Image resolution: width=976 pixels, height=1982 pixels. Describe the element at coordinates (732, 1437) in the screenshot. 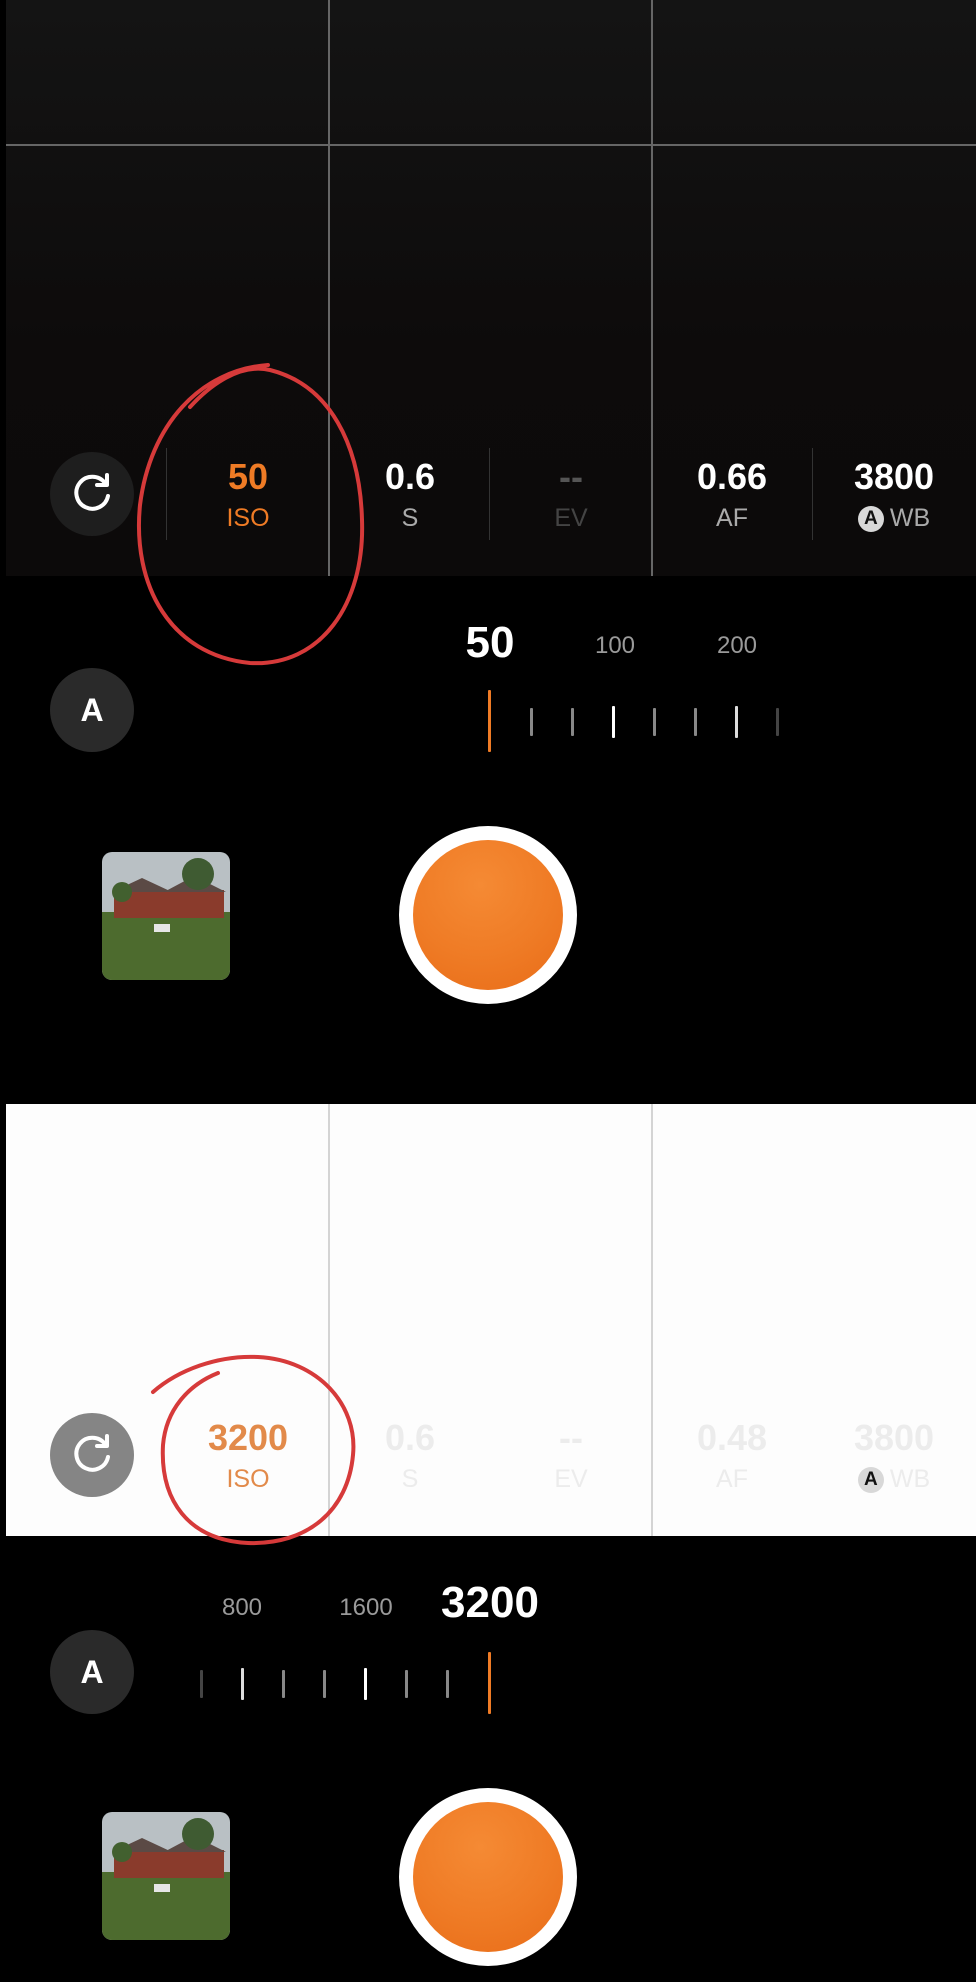

I see `param-value: 0.48` at that location.